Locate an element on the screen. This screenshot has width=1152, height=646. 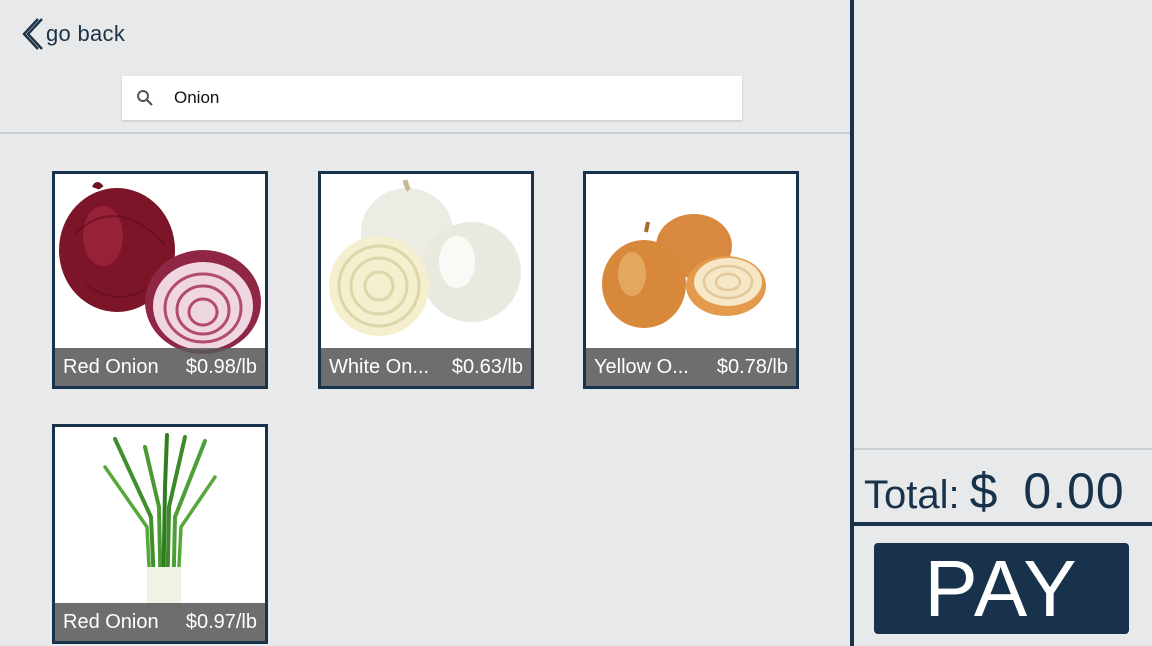
product-caption: Red Onion $0.98/lb is located at coordinates (160, 367).